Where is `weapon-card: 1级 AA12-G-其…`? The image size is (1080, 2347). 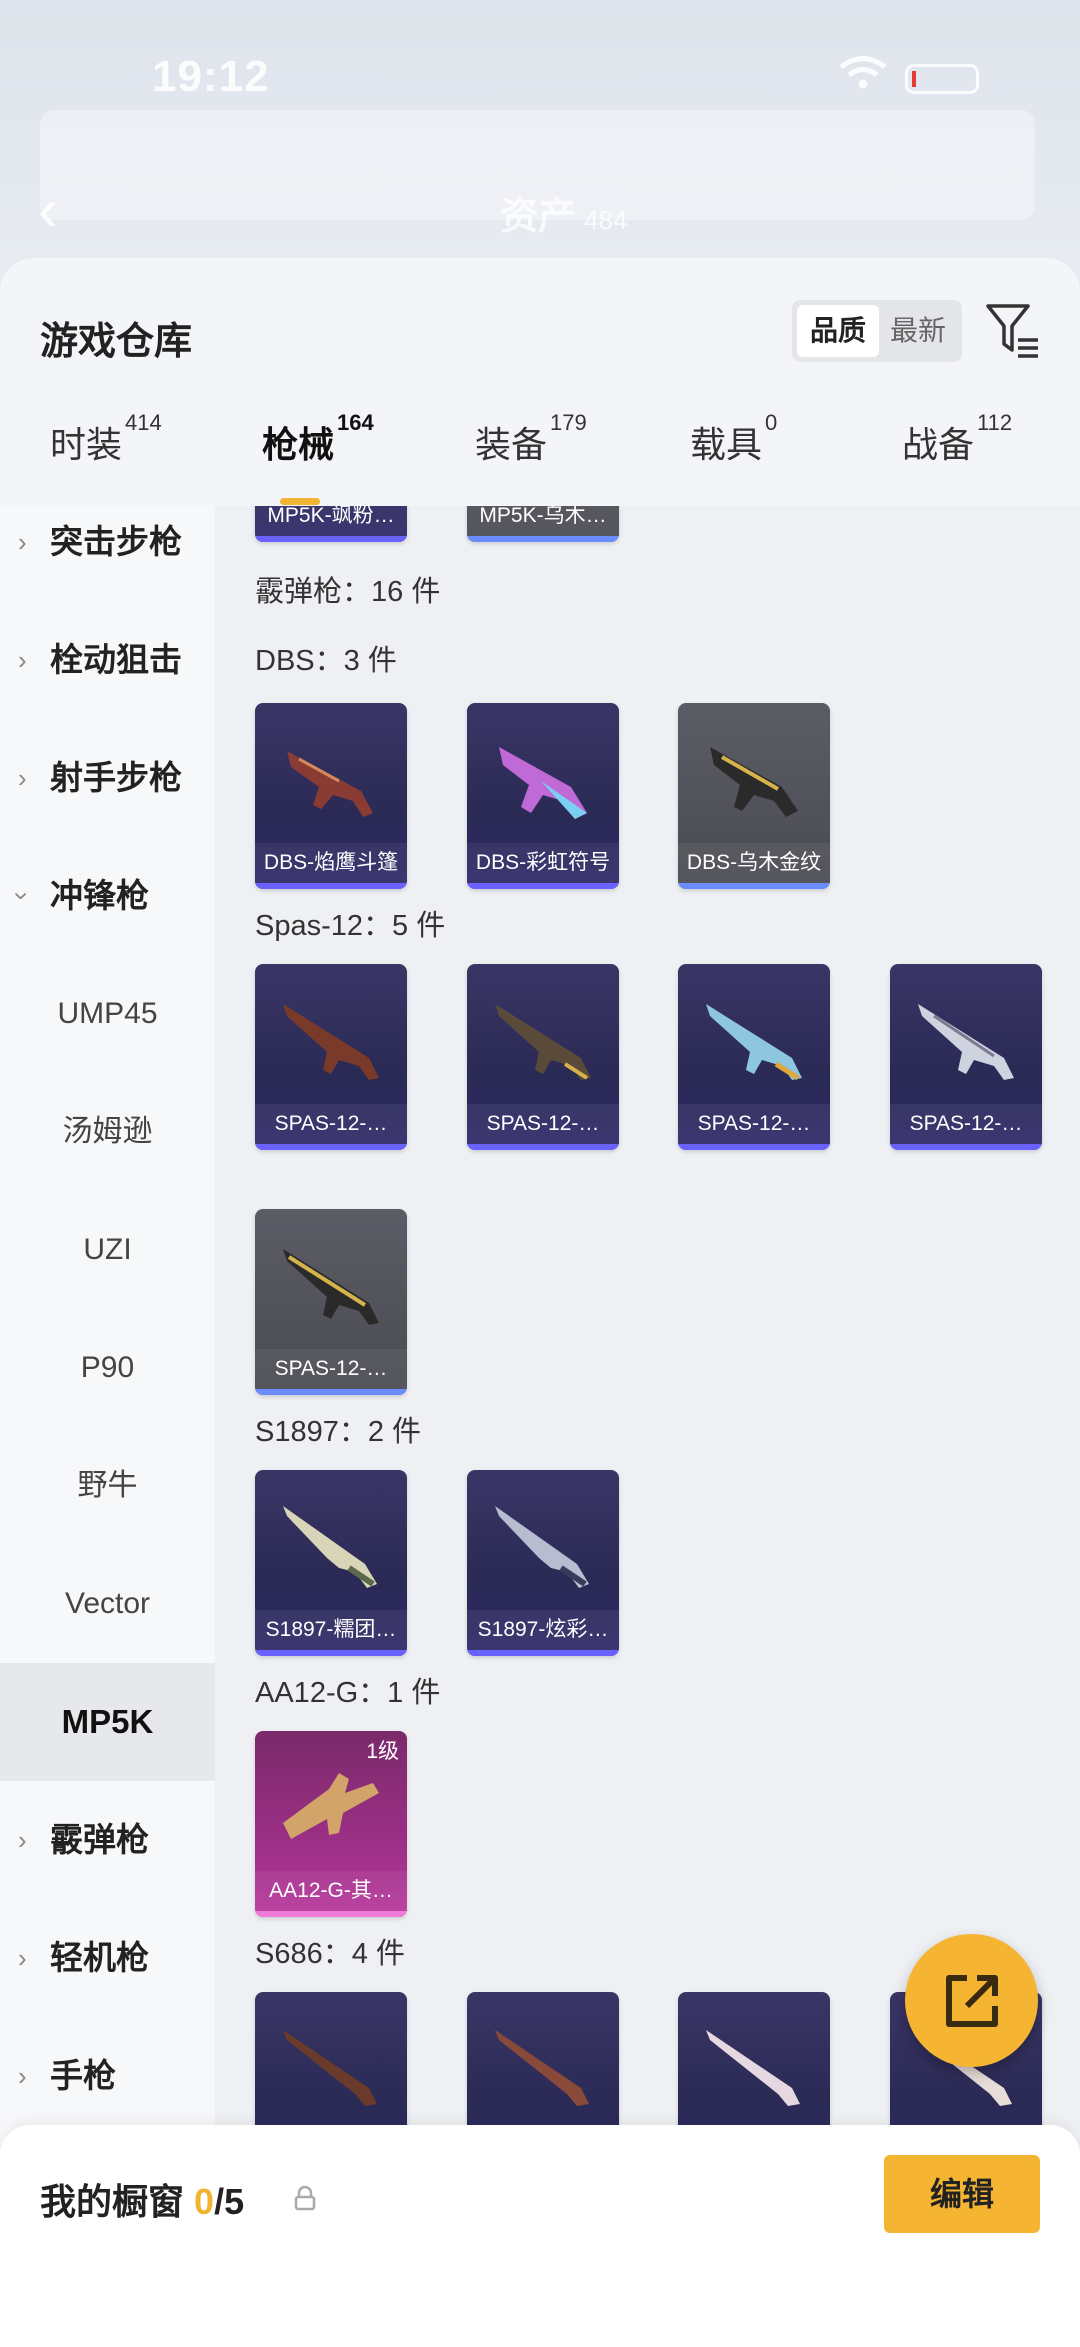 weapon-card: 1级 AA12-G-其… is located at coordinates (331, 1824).